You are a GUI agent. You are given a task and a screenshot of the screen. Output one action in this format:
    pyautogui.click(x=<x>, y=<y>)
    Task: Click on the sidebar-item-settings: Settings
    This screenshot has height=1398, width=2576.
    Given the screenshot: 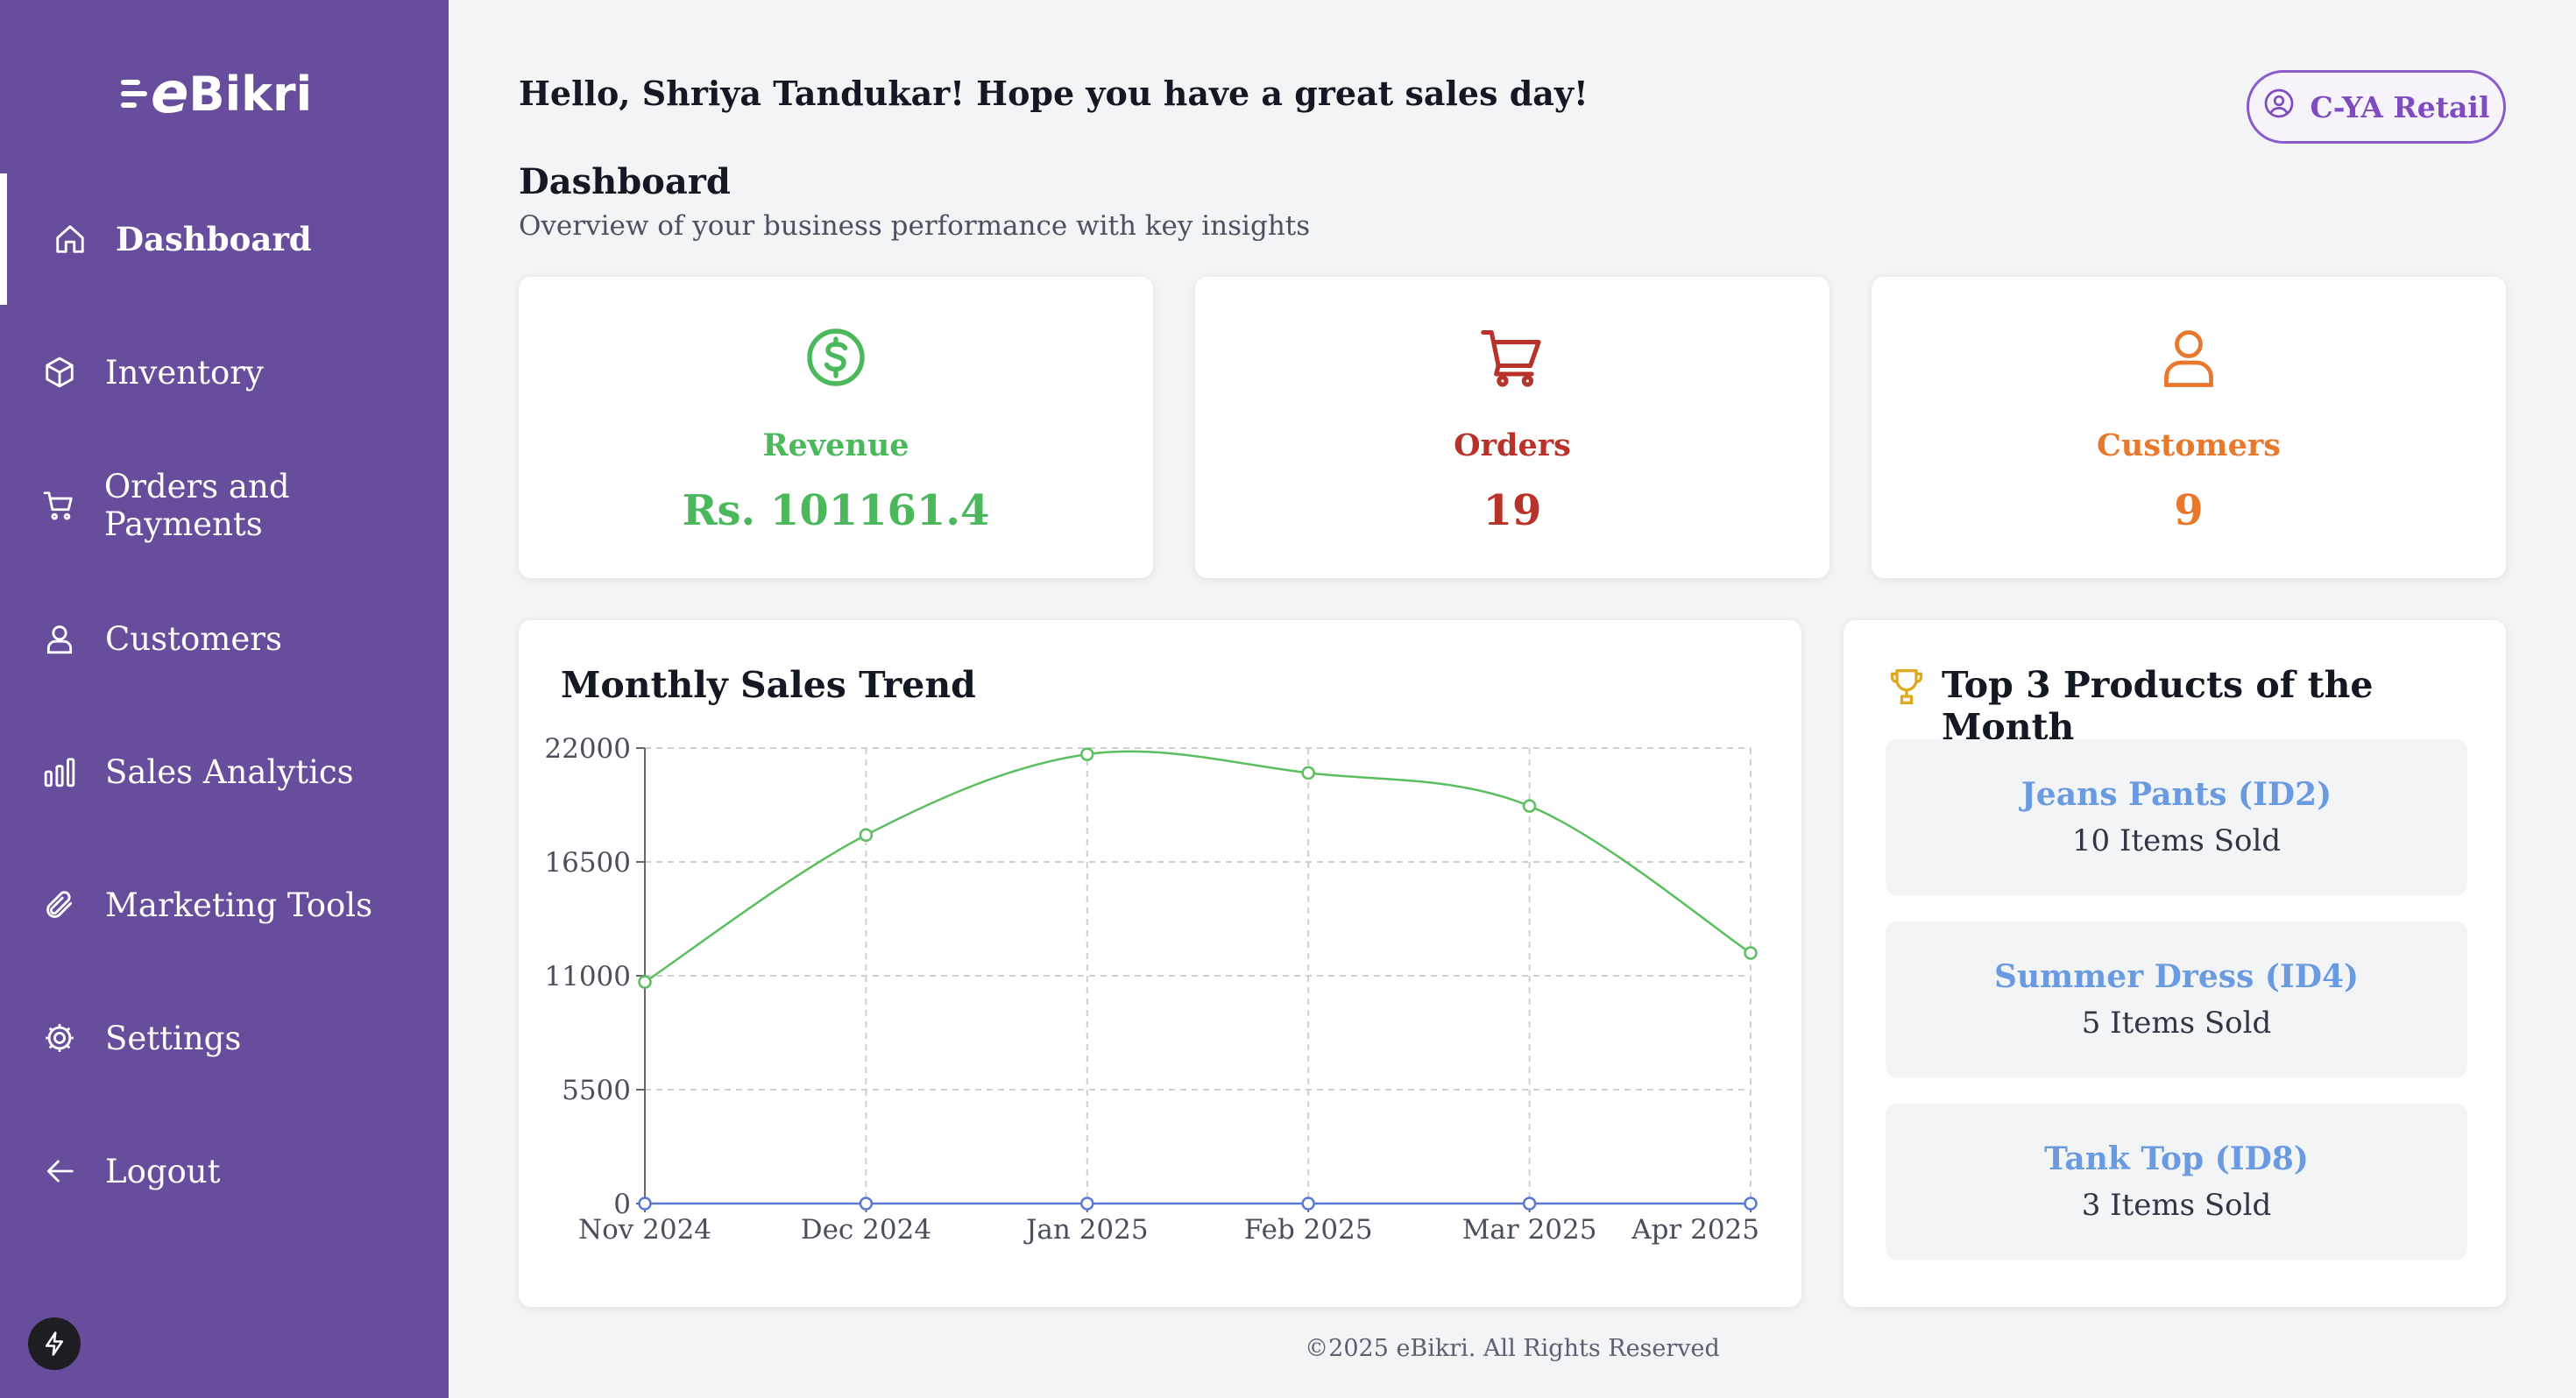 What is the action you would take?
    pyautogui.click(x=224, y=1038)
    